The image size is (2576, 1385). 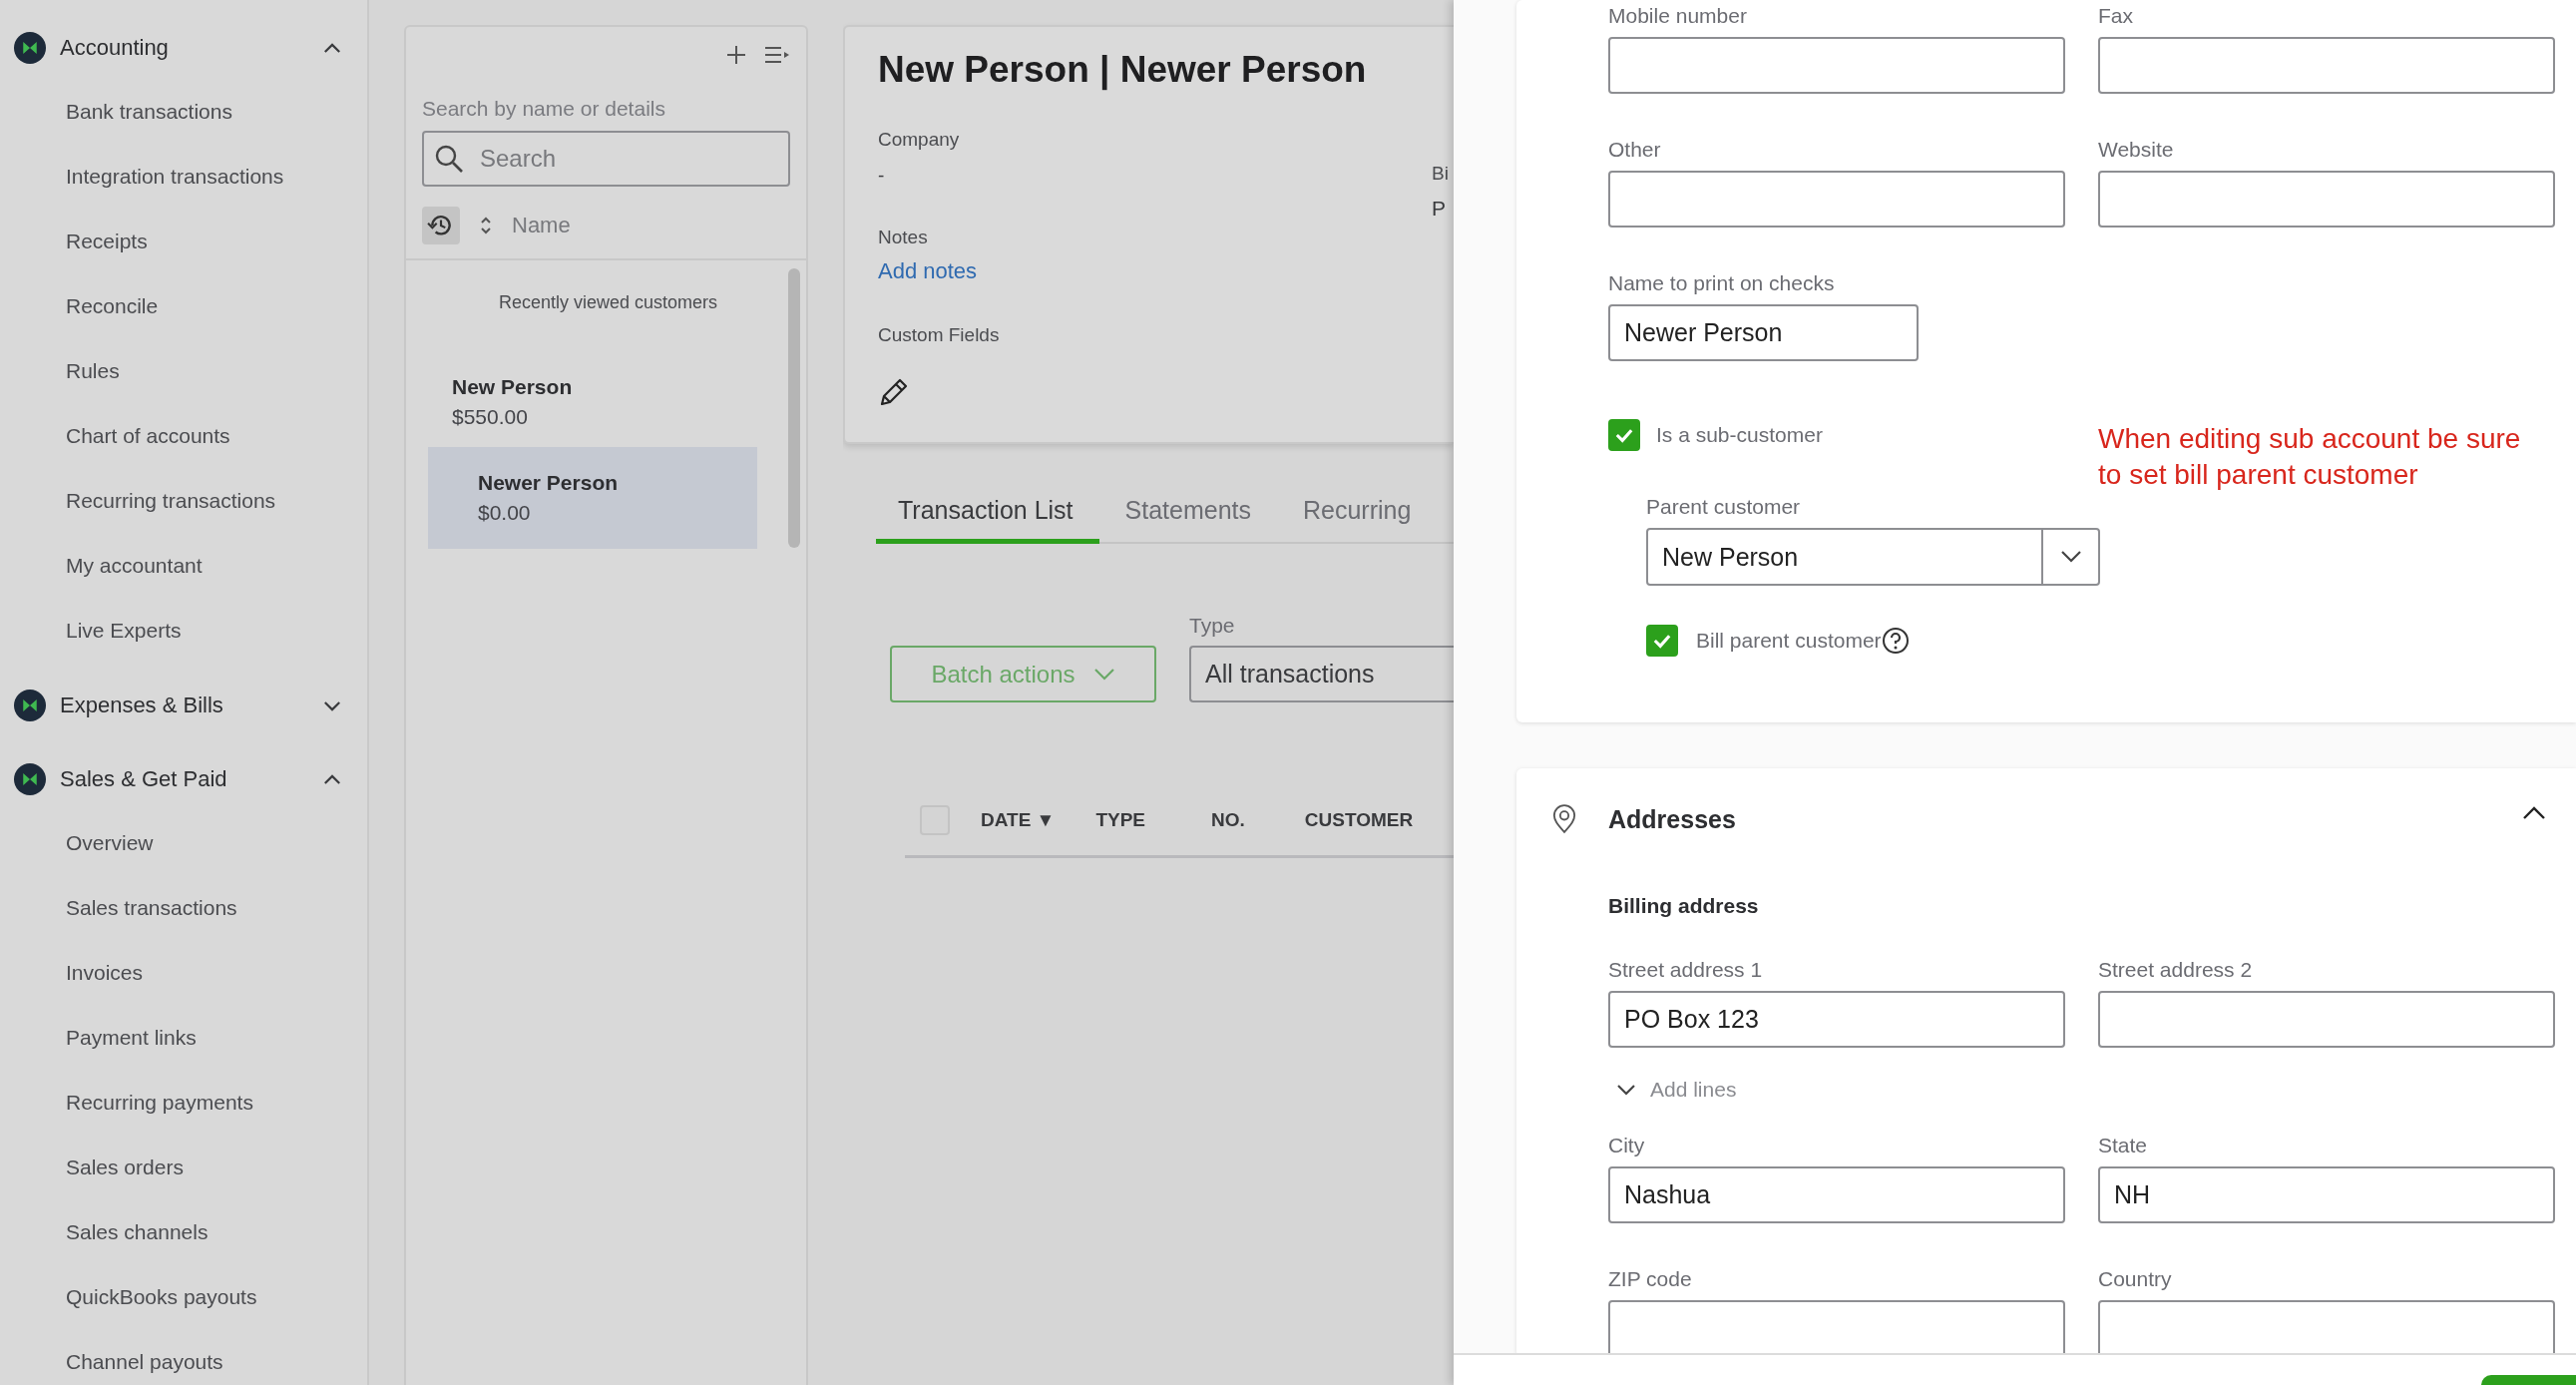 What do you see at coordinates (1684, 906) in the screenshot?
I see `billing-heading: Billing address` at bounding box center [1684, 906].